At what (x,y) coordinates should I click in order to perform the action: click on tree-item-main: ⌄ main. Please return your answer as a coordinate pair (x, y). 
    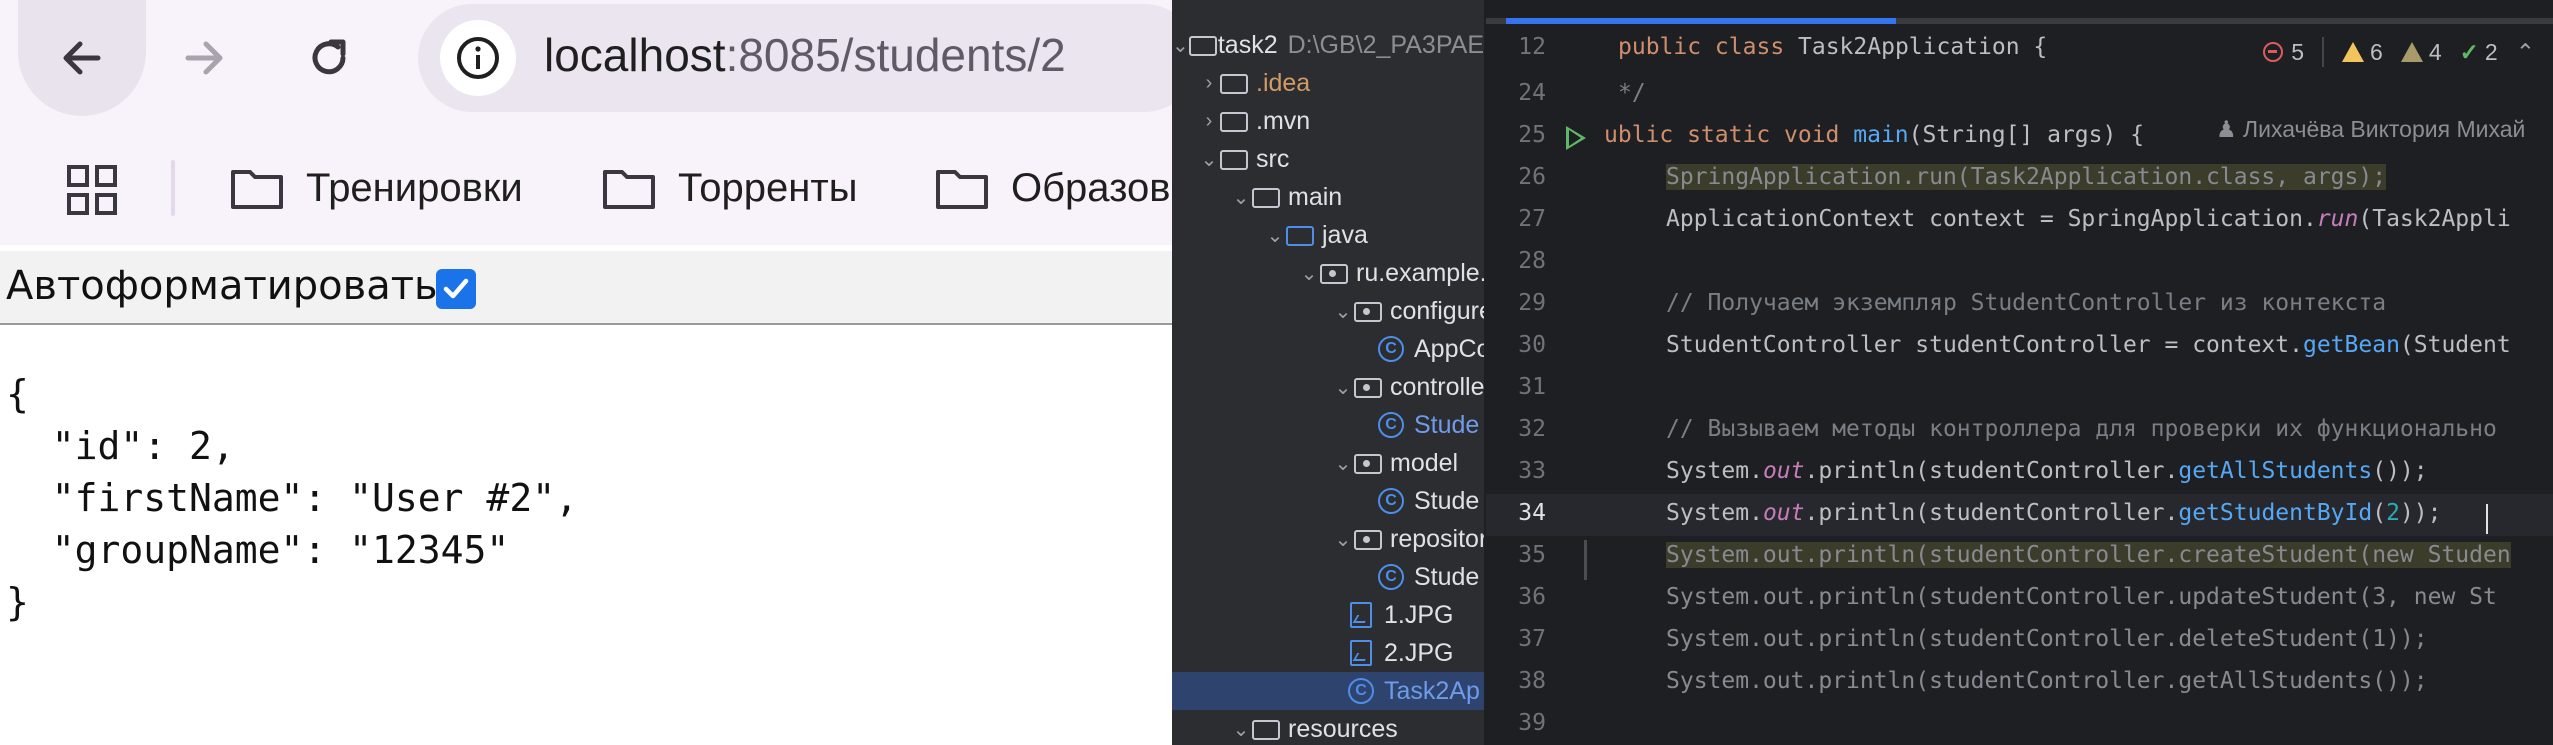
    Looking at the image, I should click on (1328, 197).